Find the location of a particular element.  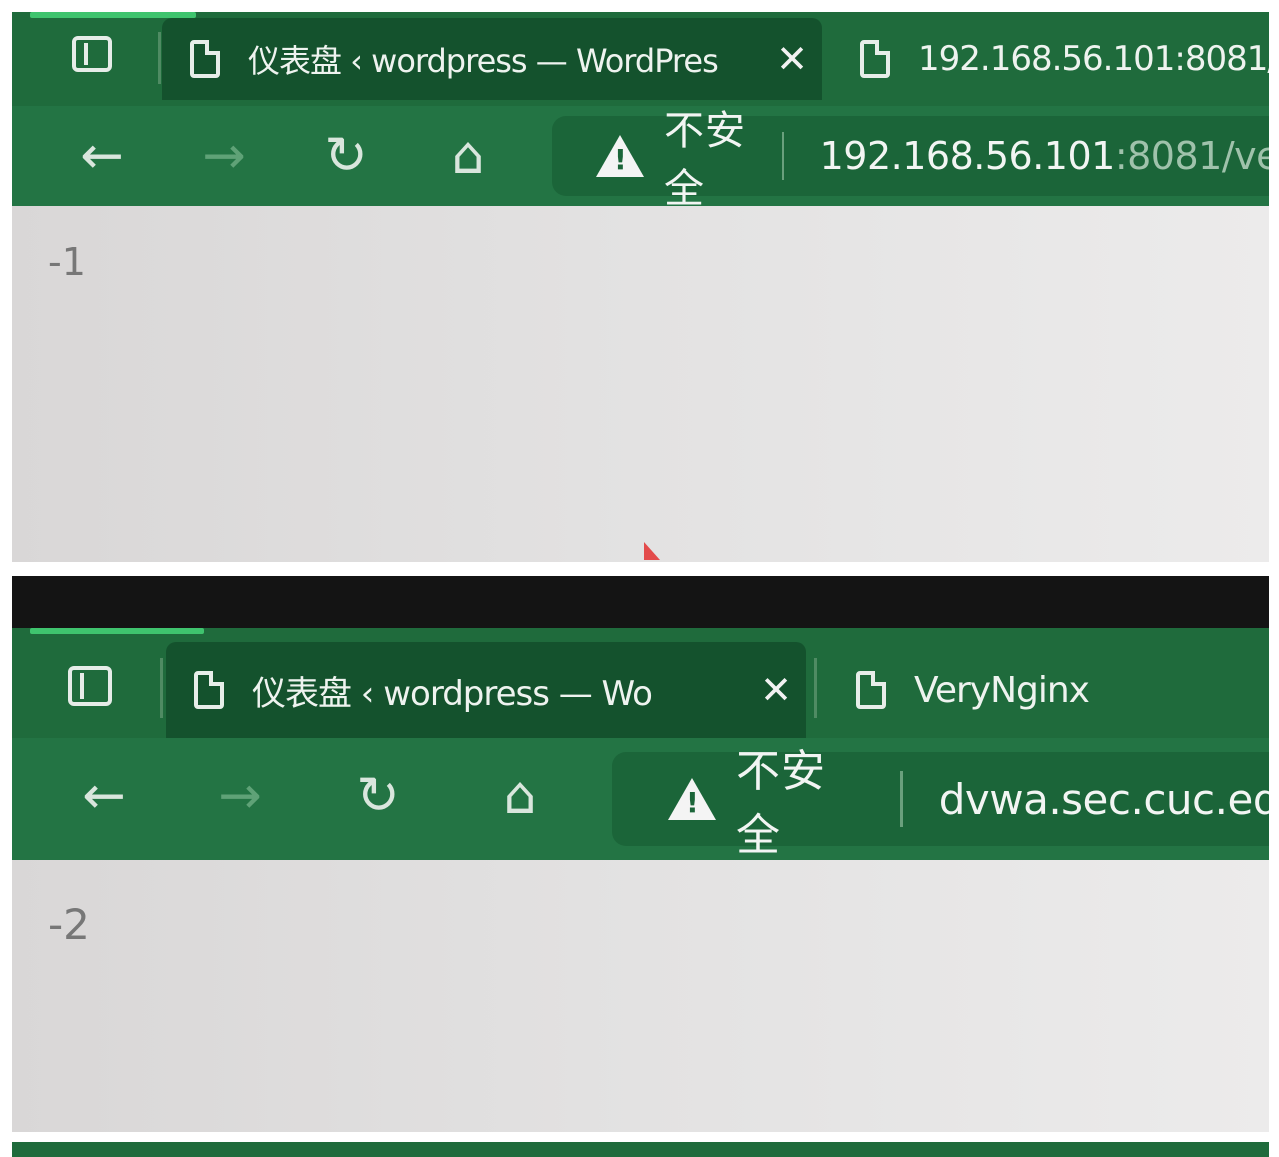

mouse-cursor-icon is located at coordinates (652, 551).